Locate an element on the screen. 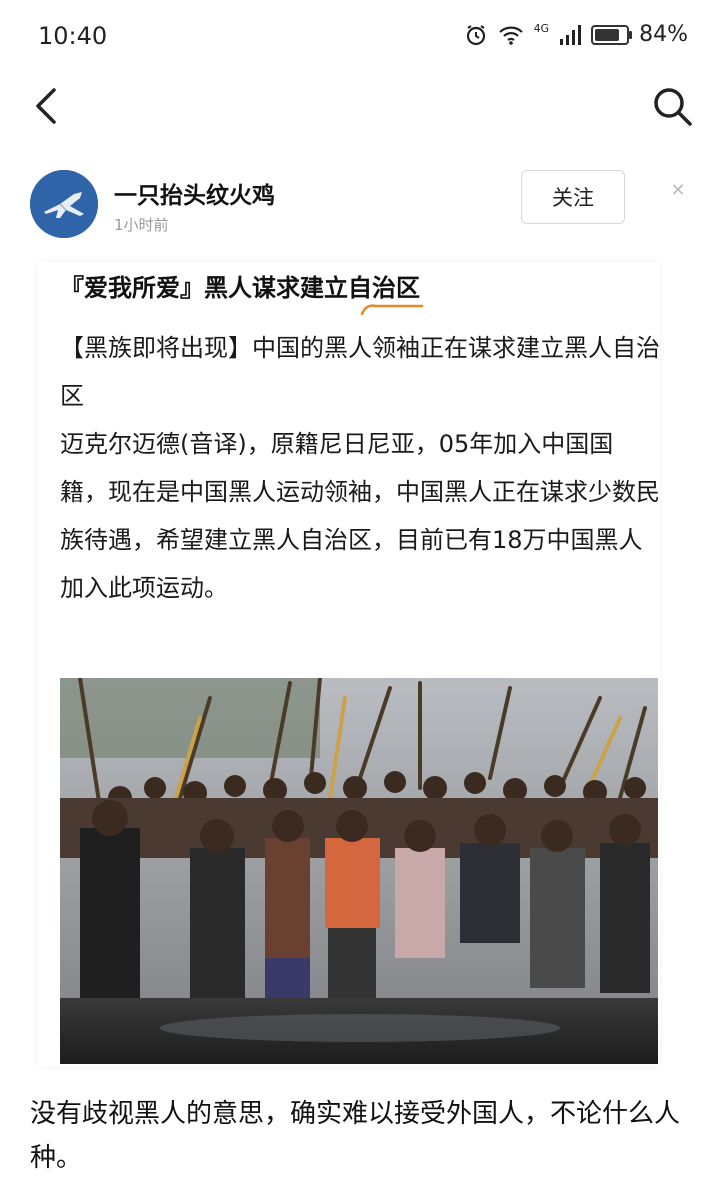  alarm-icon is located at coordinates (475, 34).